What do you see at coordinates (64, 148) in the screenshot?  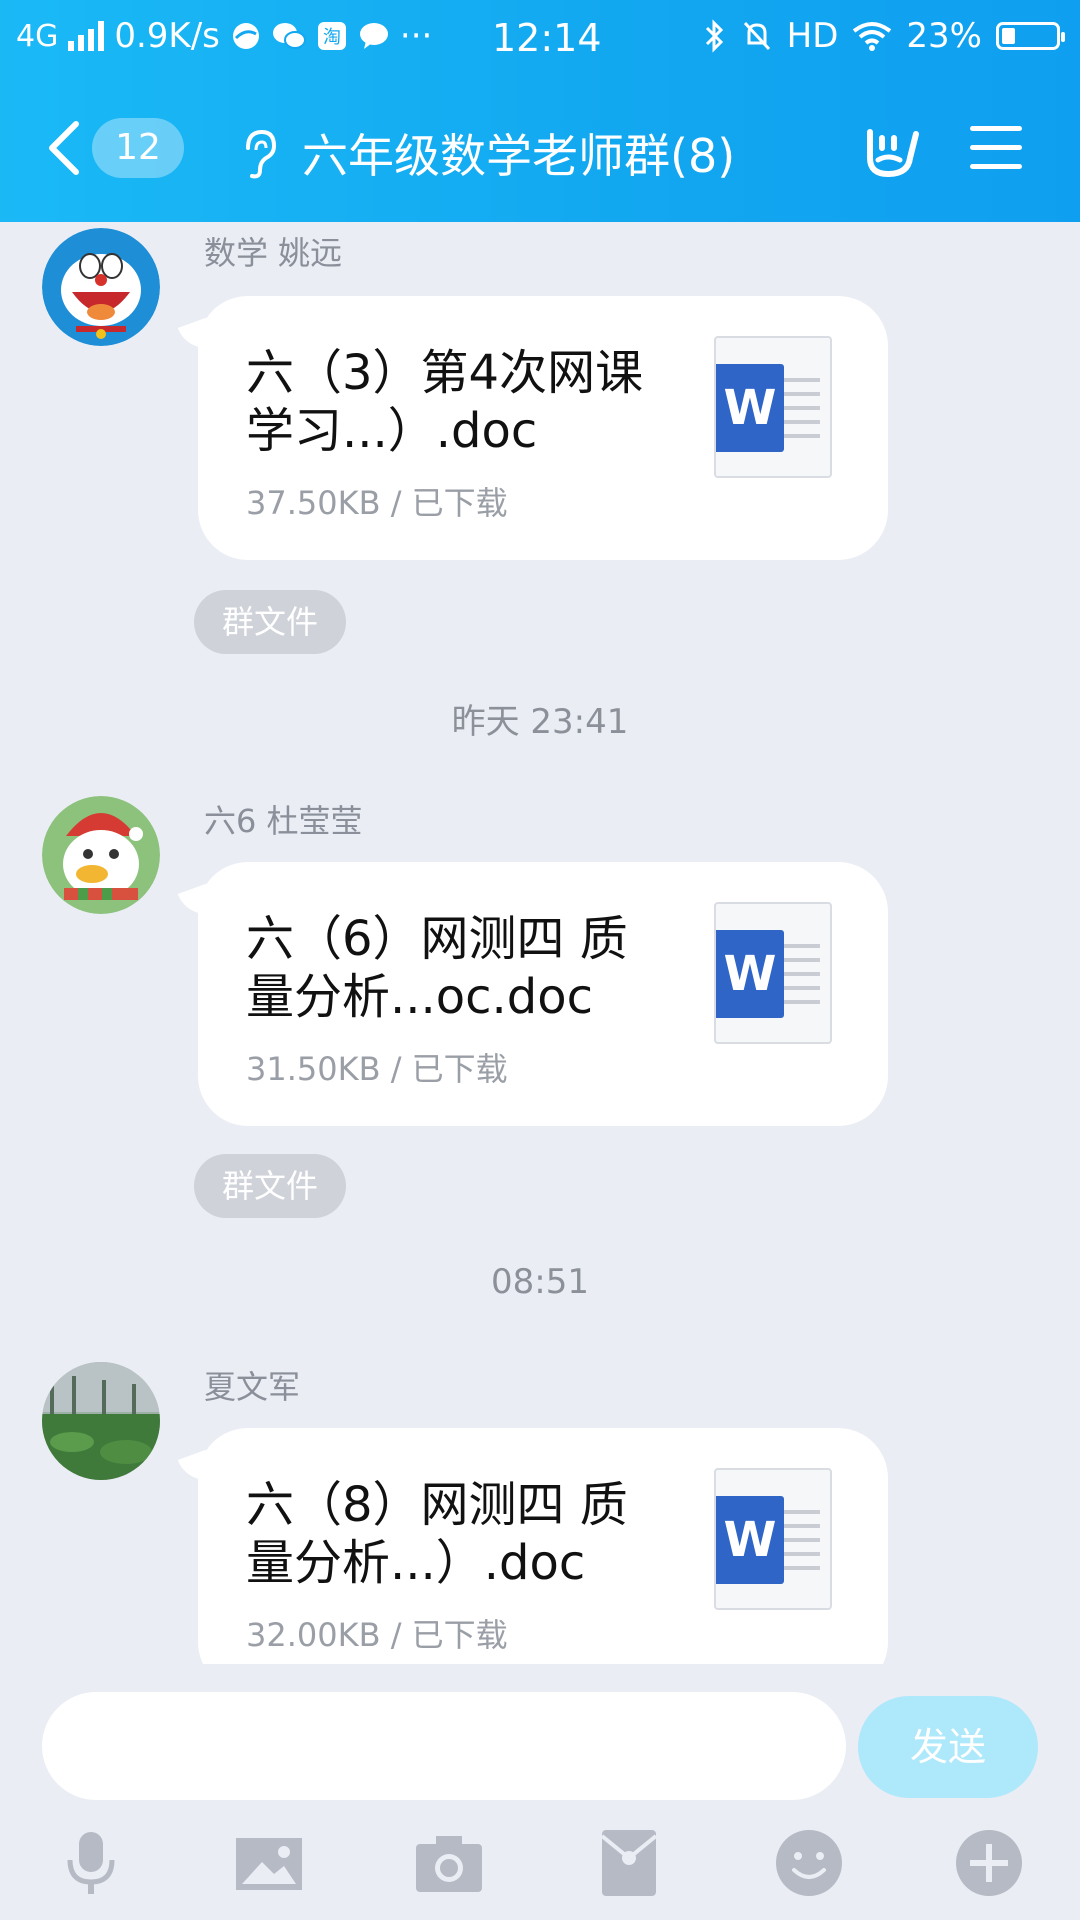 I see `back-arrow-icon` at bounding box center [64, 148].